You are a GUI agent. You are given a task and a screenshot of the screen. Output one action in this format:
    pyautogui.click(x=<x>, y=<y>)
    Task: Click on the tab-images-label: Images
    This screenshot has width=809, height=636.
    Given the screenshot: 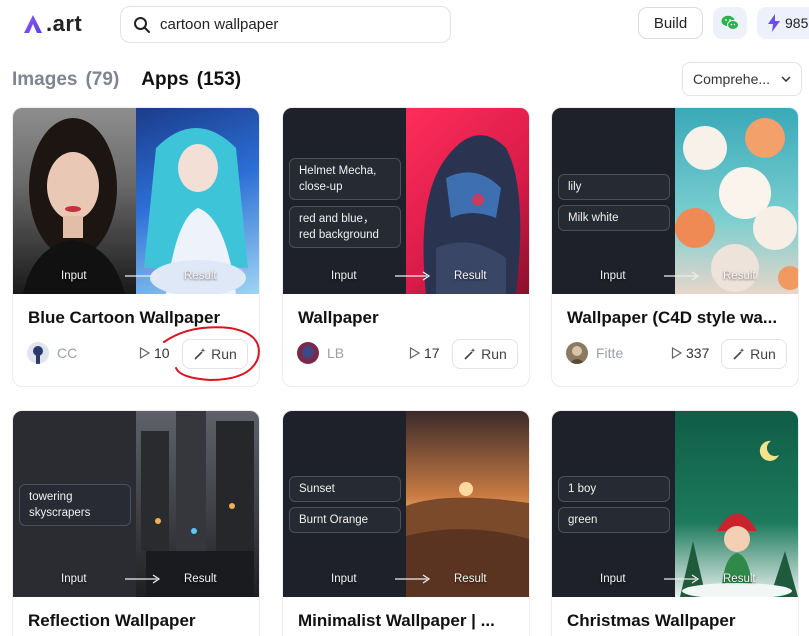 What is the action you would take?
    pyautogui.click(x=45, y=79)
    